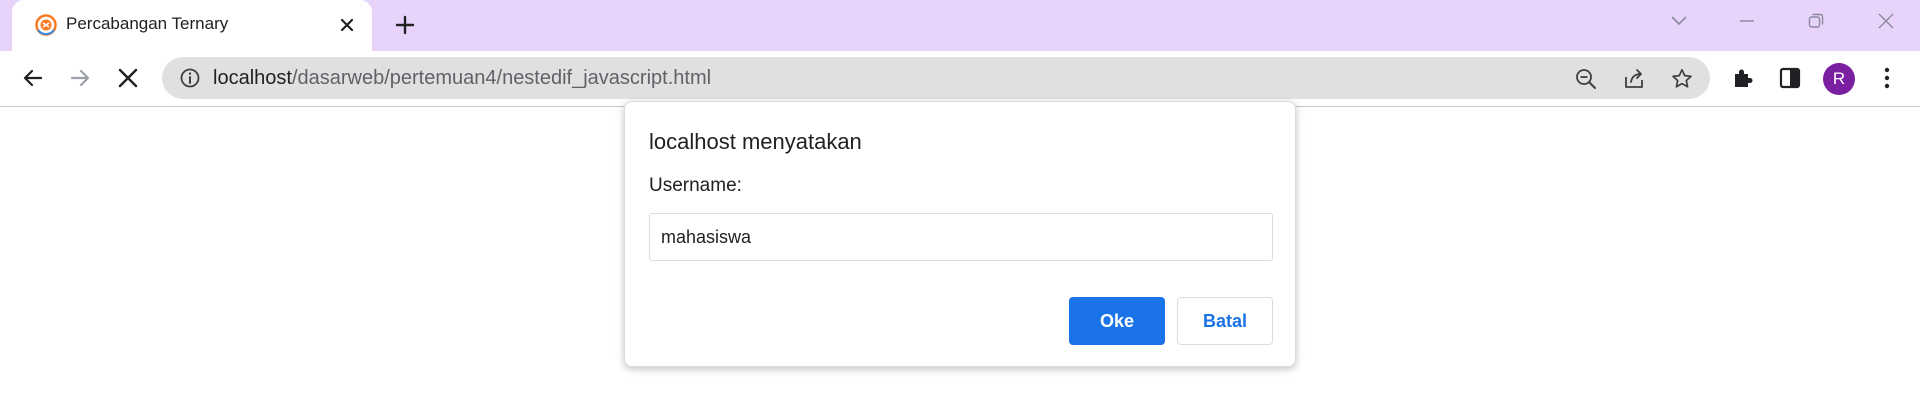  I want to click on side-panel-button, so click(1790, 78).